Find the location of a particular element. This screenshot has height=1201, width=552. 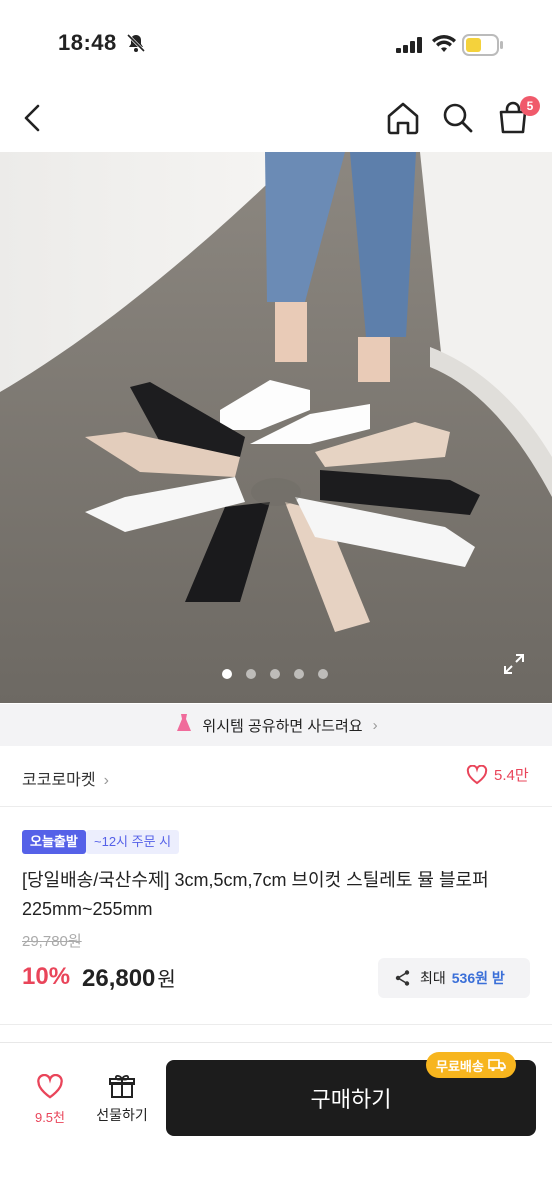

share-wish-banner: 위시템 공유하면 사드려요 › is located at coordinates (276, 725).